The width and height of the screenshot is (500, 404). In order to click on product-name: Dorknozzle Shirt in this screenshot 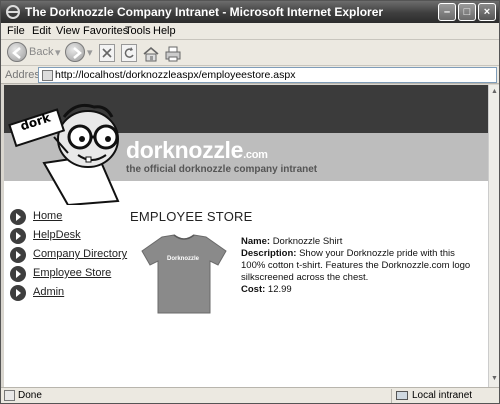, I will do `click(307, 241)`.